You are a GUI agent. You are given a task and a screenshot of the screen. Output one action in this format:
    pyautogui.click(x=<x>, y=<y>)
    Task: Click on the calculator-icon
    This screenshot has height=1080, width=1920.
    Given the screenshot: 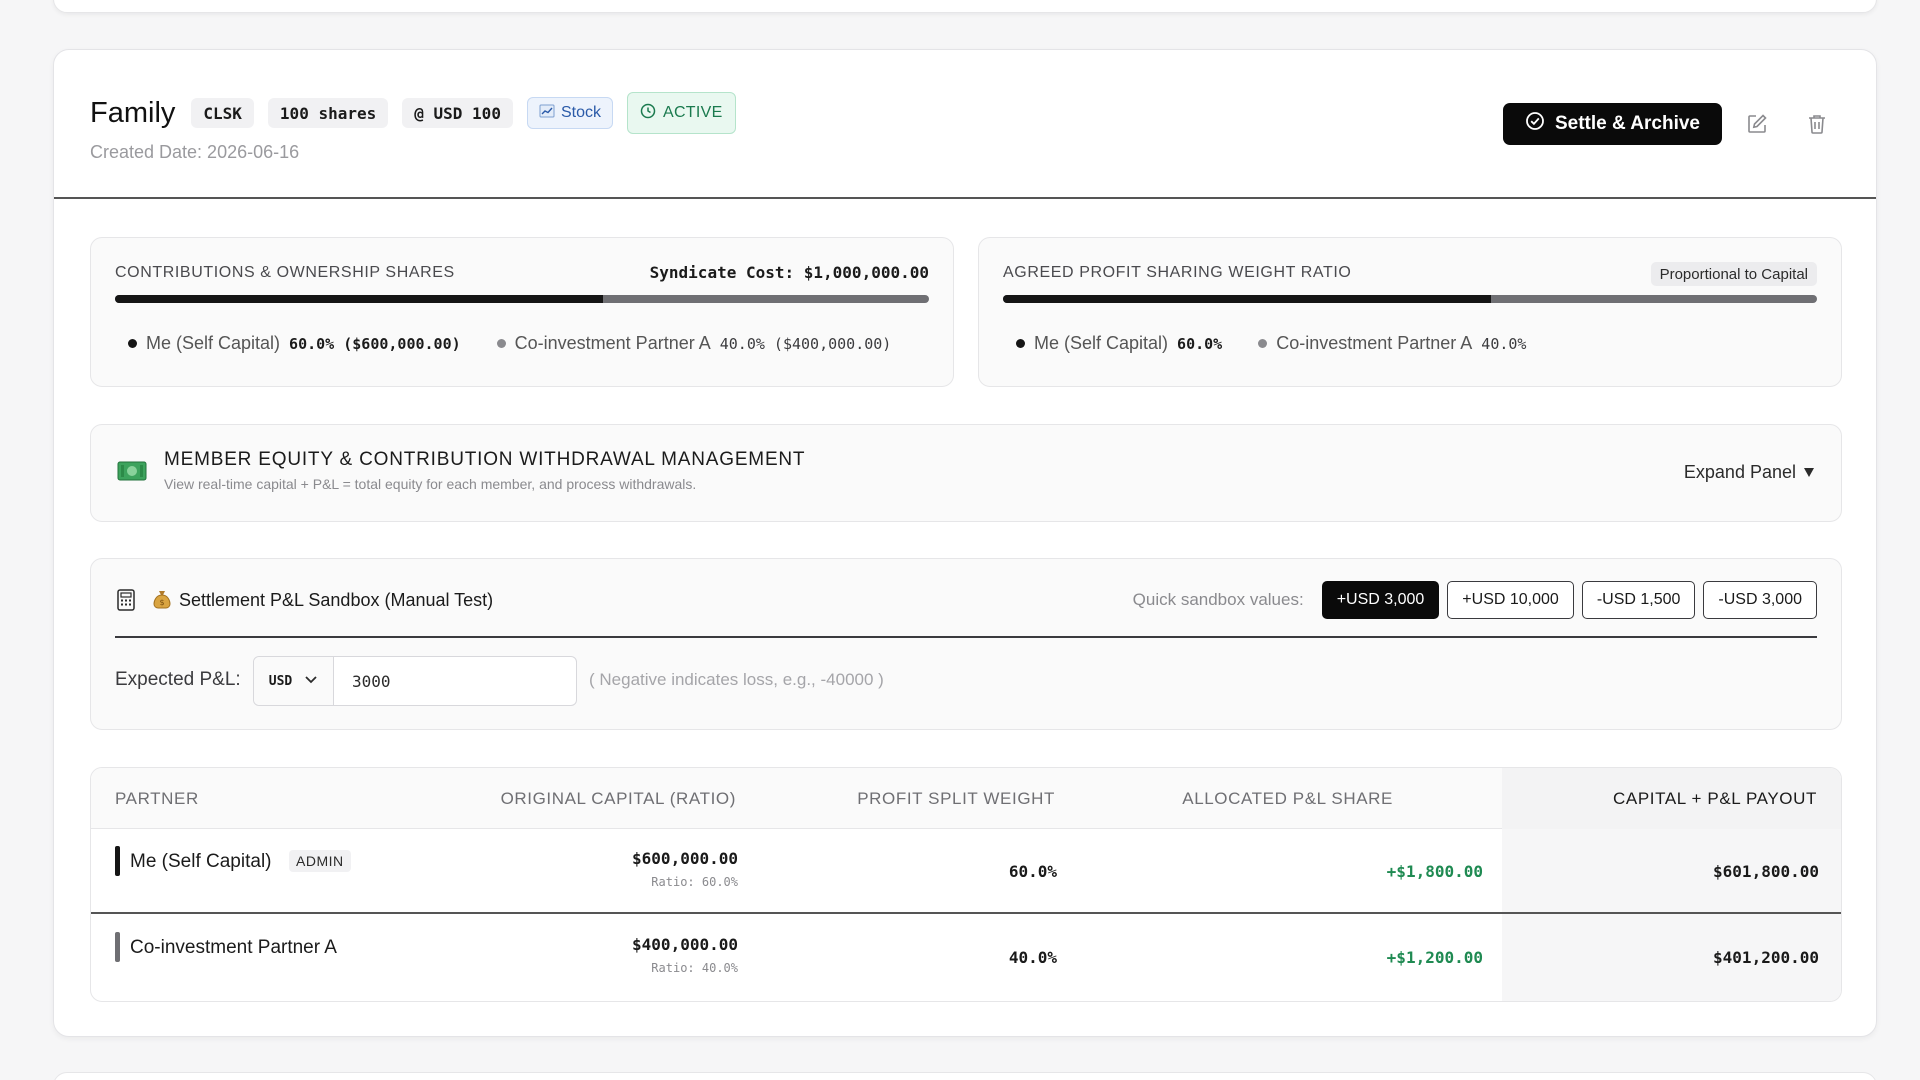 What is the action you would take?
    pyautogui.click(x=126, y=602)
    